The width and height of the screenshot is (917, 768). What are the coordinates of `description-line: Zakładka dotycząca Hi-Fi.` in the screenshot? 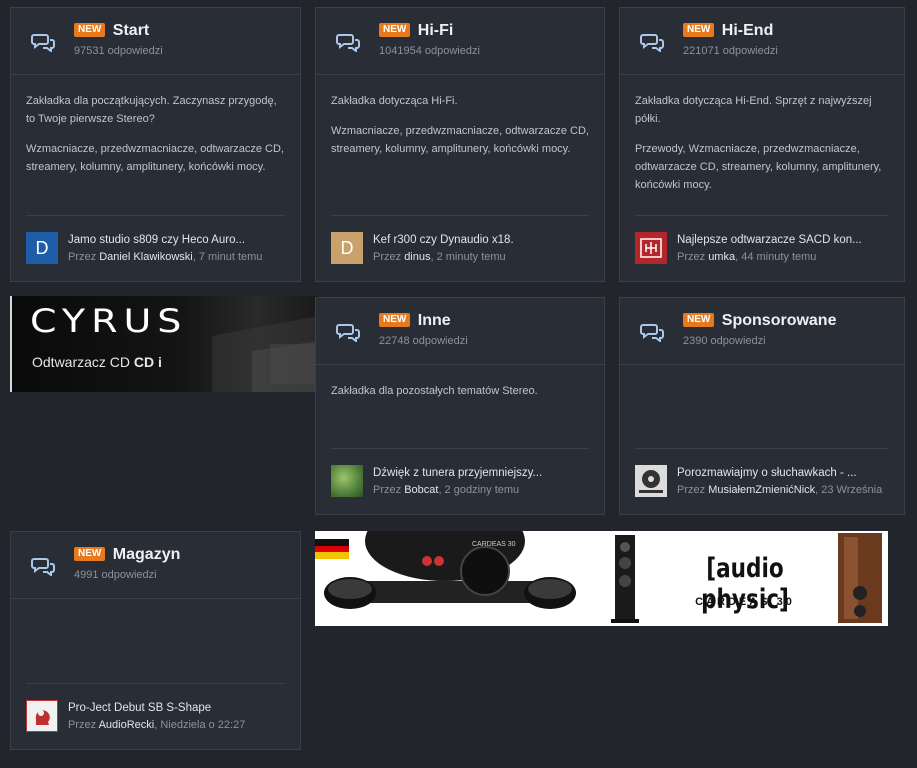 It's located at (394, 101).